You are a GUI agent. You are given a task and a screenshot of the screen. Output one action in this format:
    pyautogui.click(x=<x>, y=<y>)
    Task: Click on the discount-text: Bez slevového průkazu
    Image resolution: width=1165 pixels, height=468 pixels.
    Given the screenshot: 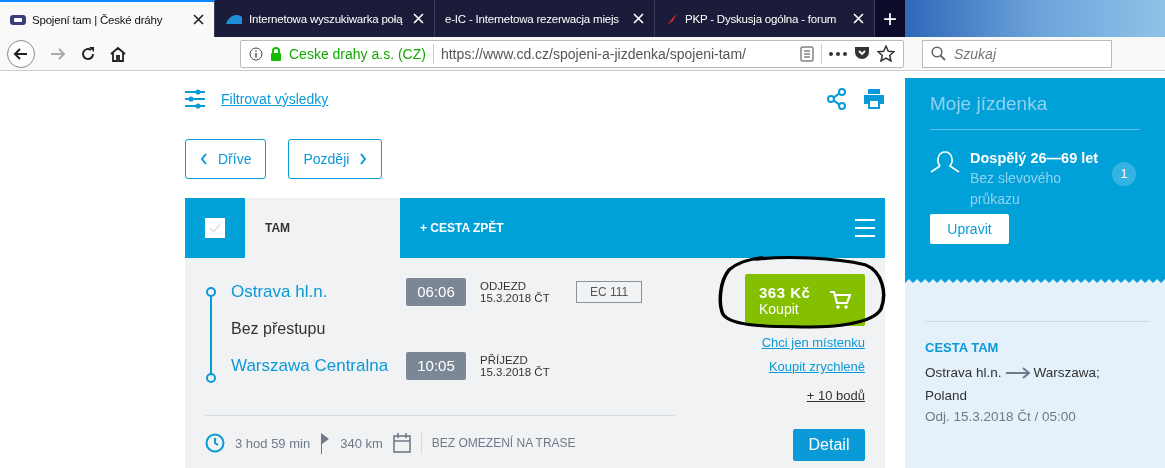 What is the action you would take?
    pyautogui.click(x=1016, y=189)
    